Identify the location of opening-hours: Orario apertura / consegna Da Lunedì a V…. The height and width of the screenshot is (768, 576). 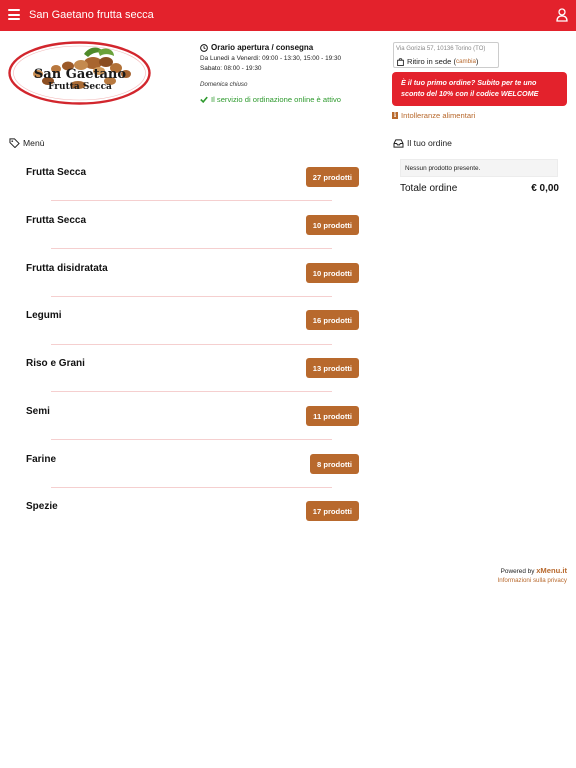
(290, 73).